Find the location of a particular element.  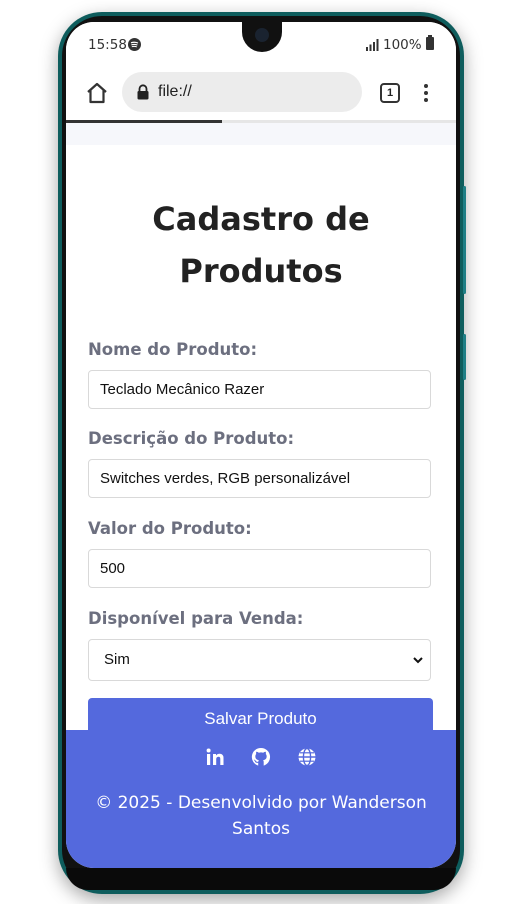

power-button is located at coordinates (464, 357).